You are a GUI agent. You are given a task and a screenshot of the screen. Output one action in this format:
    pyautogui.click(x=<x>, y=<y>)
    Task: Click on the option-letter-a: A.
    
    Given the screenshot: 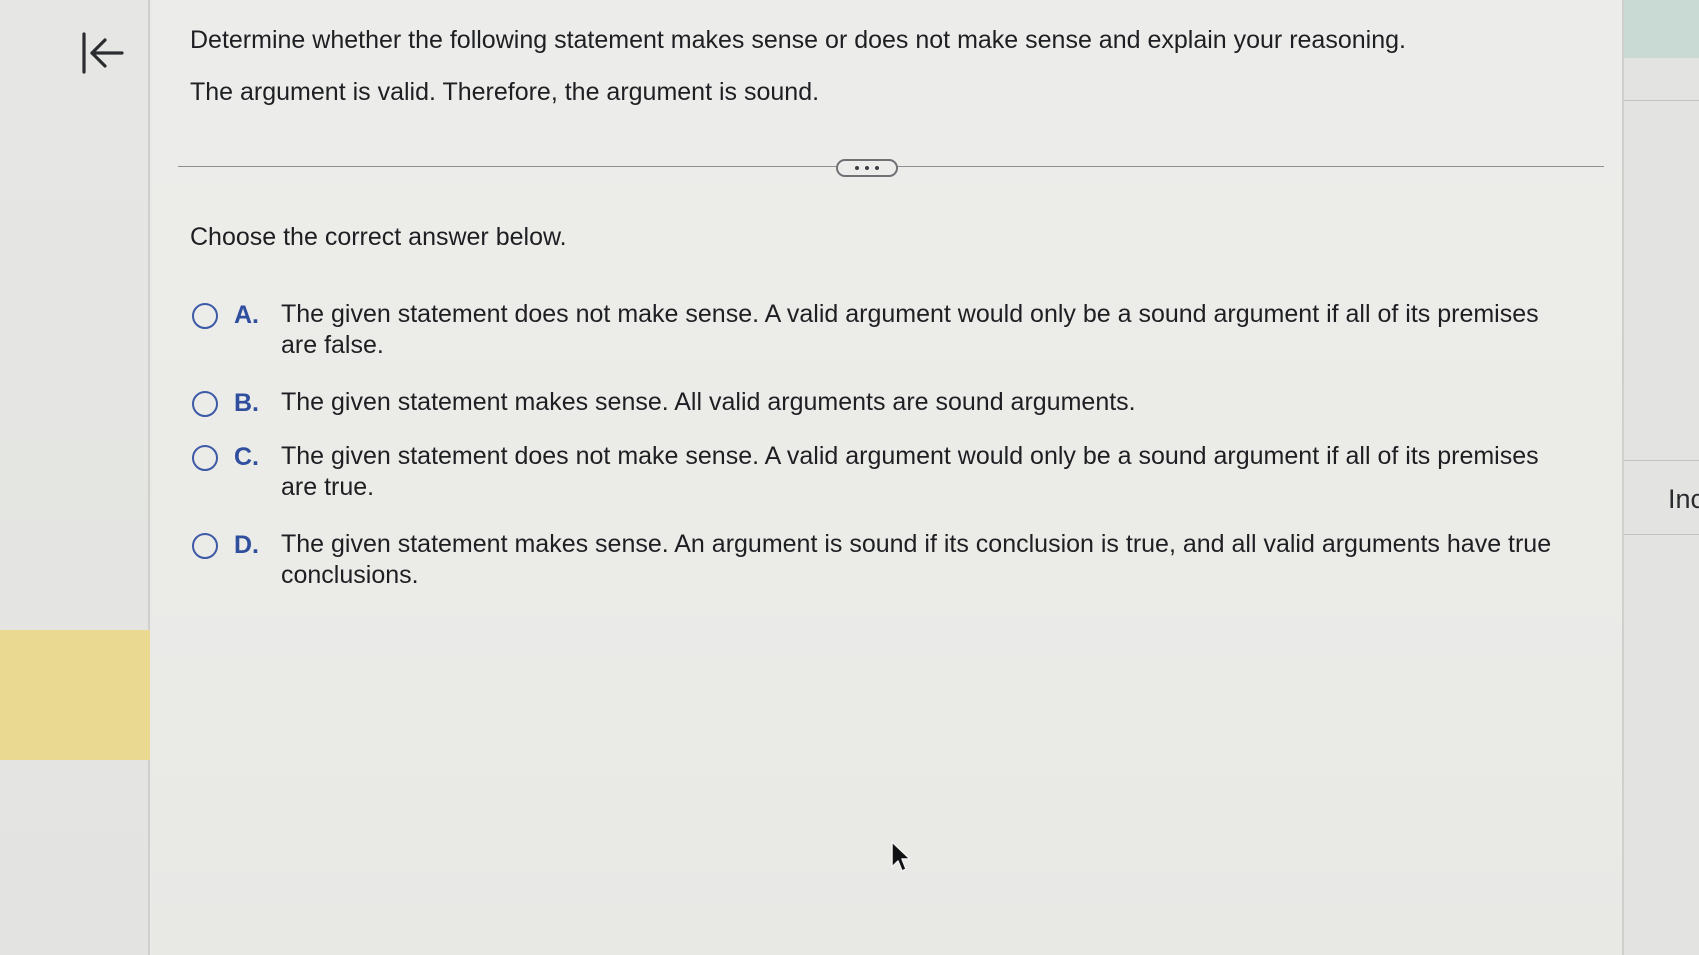 What is the action you would take?
    pyautogui.click(x=246, y=315)
    